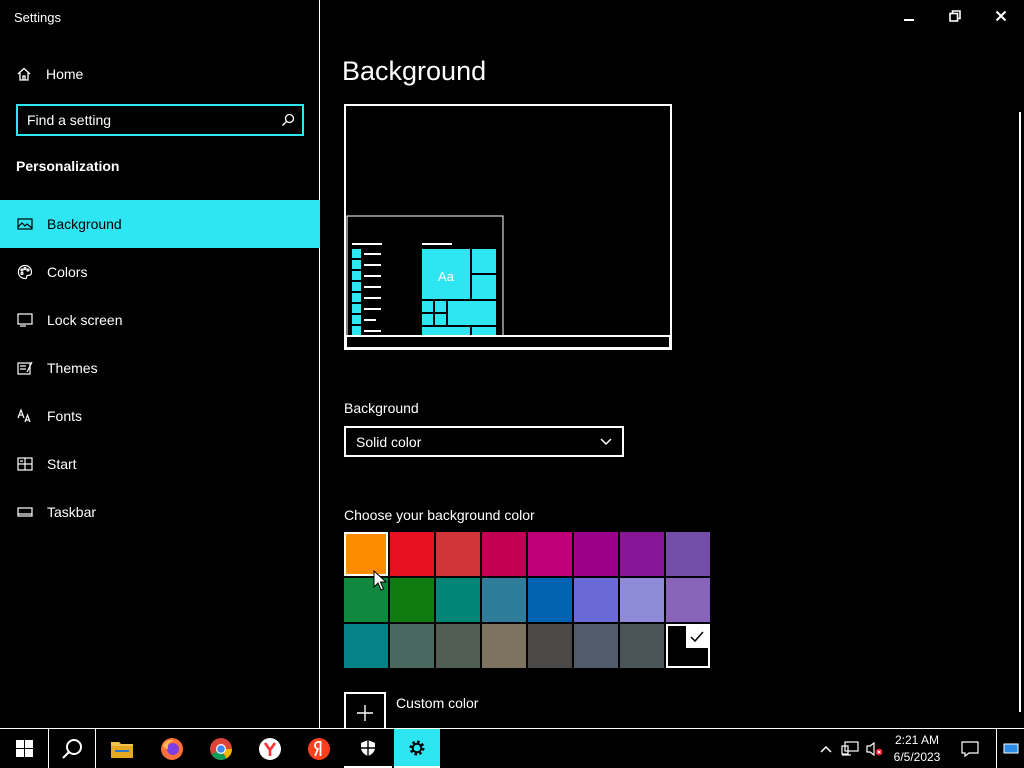 Image resolution: width=1024 pixels, height=768 pixels. I want to click on volume-tray-button, so click(874, 748).